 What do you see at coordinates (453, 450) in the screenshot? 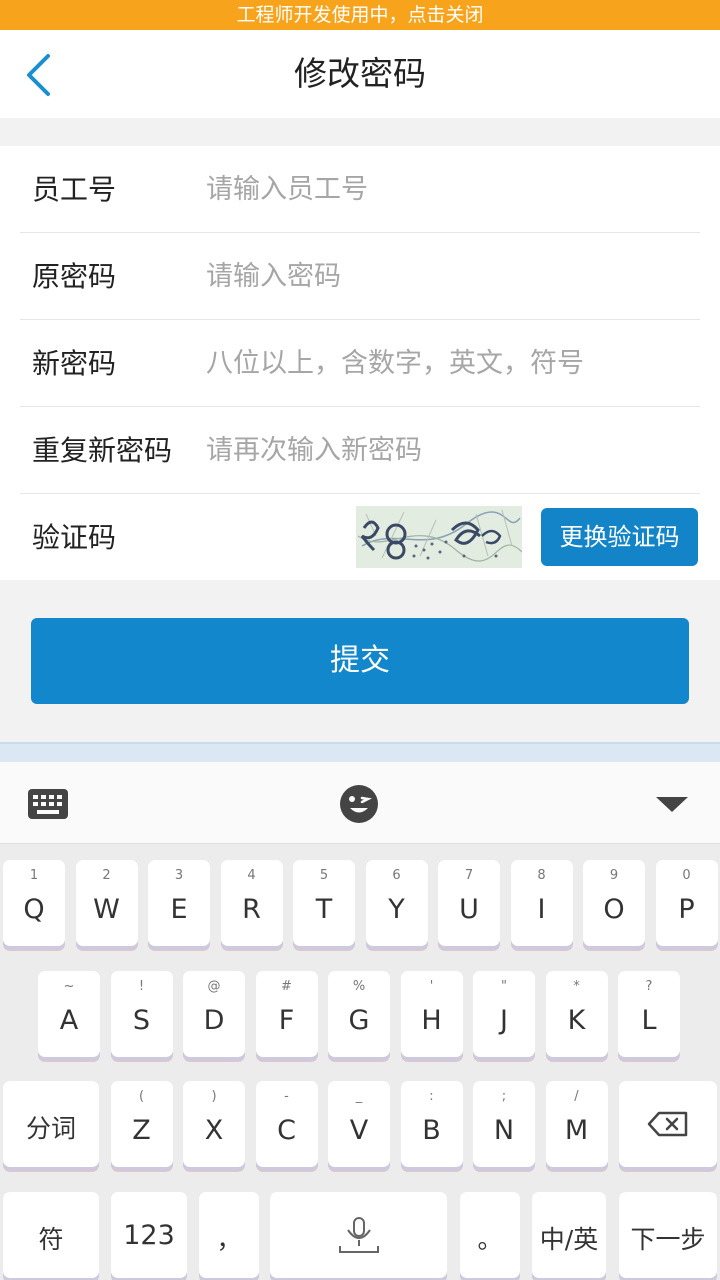
I see `repeat-password-input` at bounding box center [453, 450].